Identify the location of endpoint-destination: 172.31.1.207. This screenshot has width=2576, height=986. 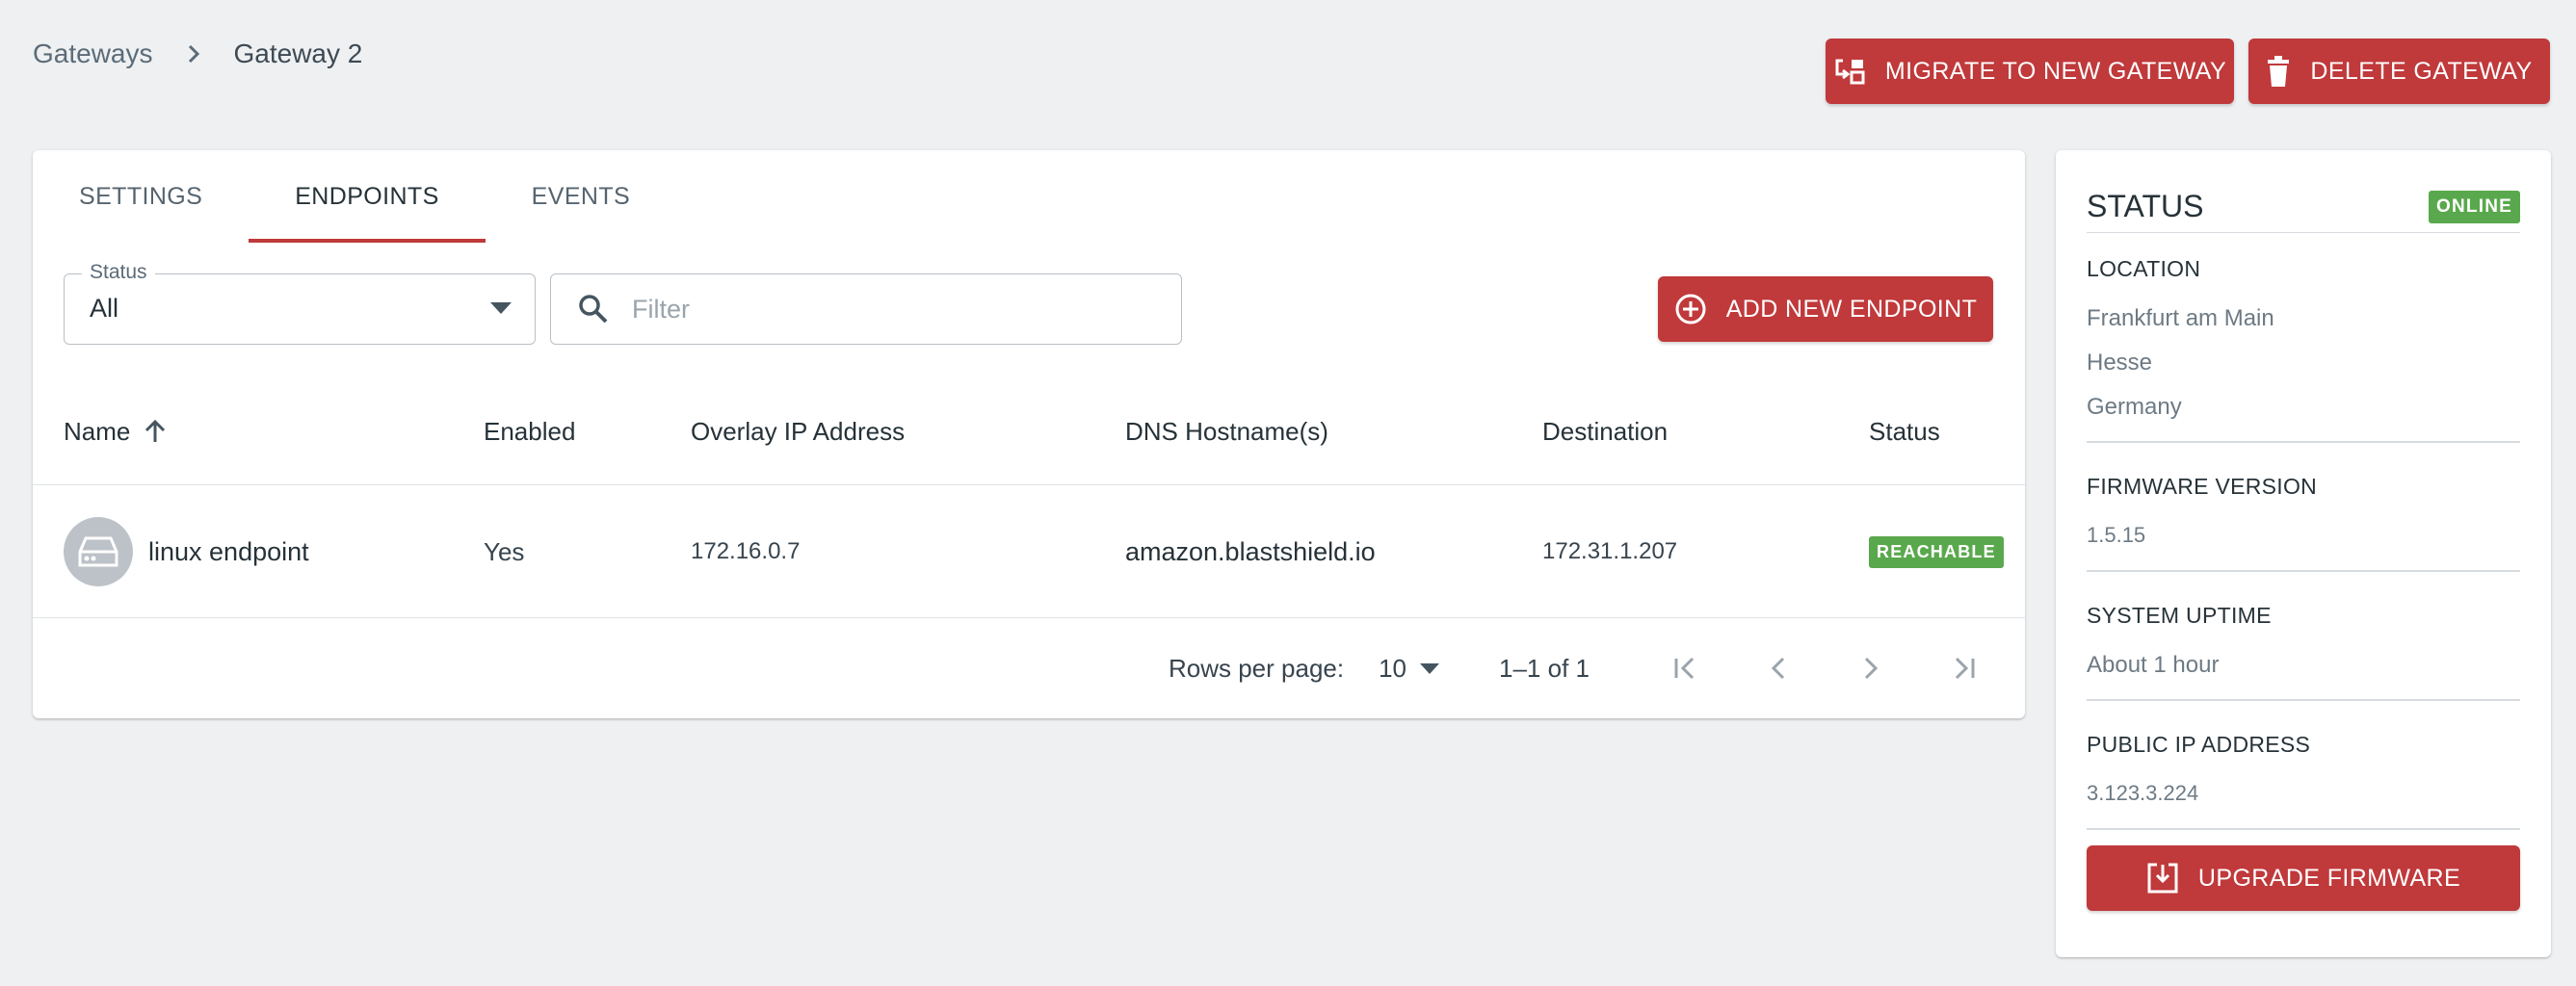
(1610, 551).